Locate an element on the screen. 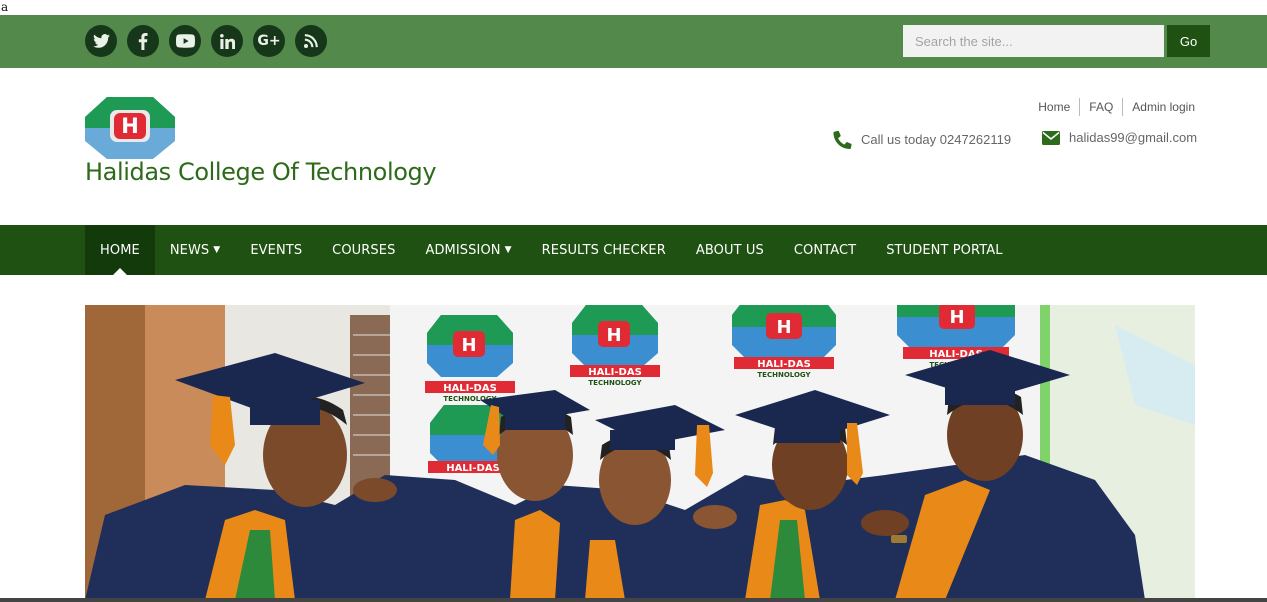 This screenshot has height=602, width=1267. nav-item-contact: CONTACT is located at coordinates (825, 250).